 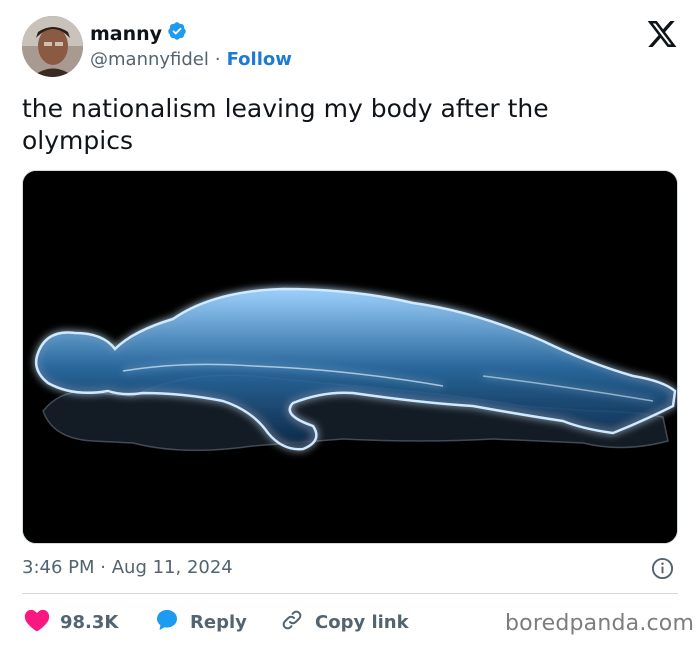 What do you see at coordinates (362, 622) in the screenshot?
I see `copy-link-label: Copy link` at bounding box center [362, 622].